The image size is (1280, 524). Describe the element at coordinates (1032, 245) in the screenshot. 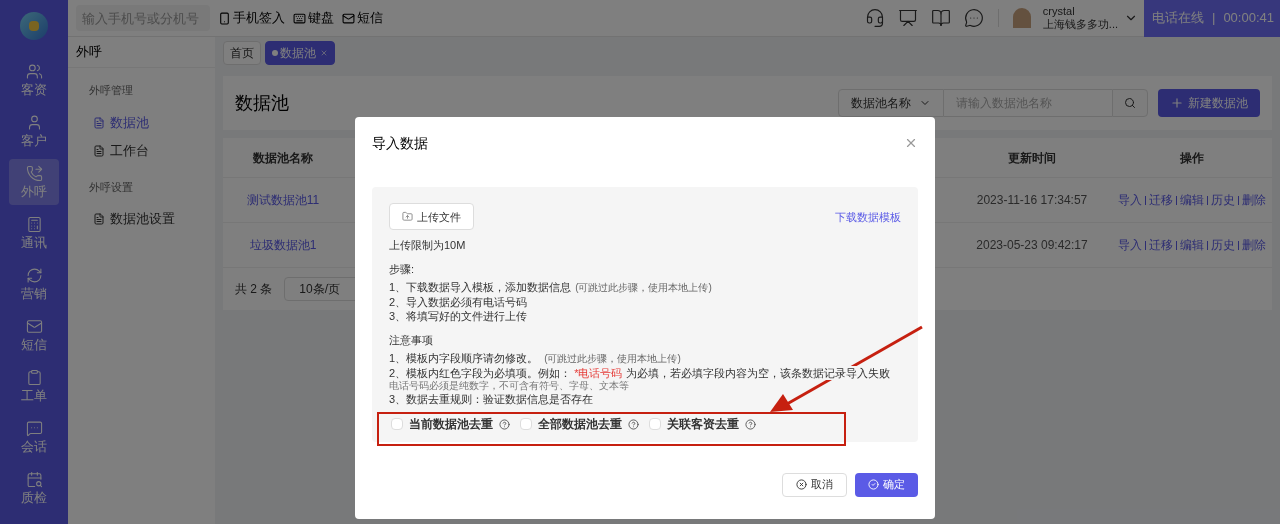

I see `table-cell-text: 2023-05-23 09:42:17` at that location.